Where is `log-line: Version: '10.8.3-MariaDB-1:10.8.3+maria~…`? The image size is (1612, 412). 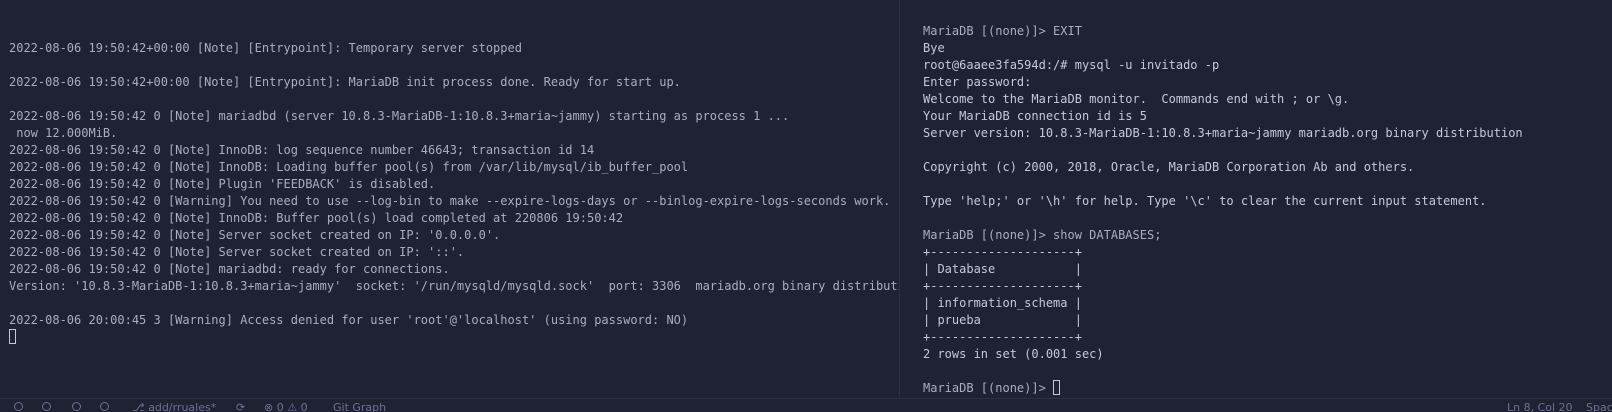 log-line: Version: '10.8.3-MariaDB-1:10.8.3+maria~… is located at coordinates (454, 286).